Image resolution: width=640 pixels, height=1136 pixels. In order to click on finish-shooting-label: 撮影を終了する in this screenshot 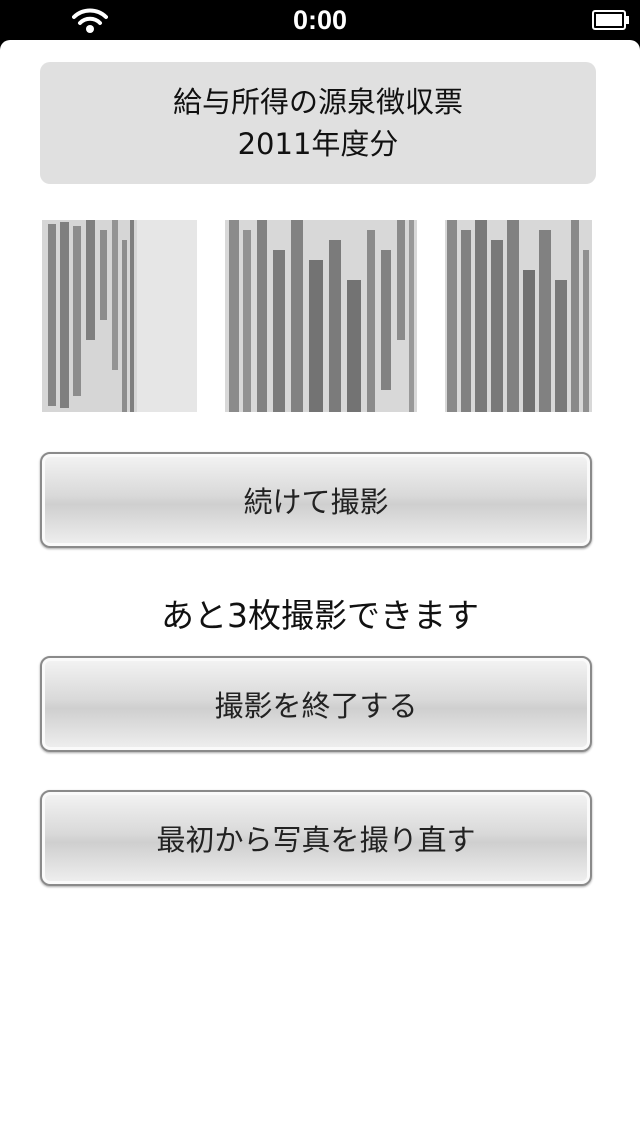, I will do `click(316, 706)`.